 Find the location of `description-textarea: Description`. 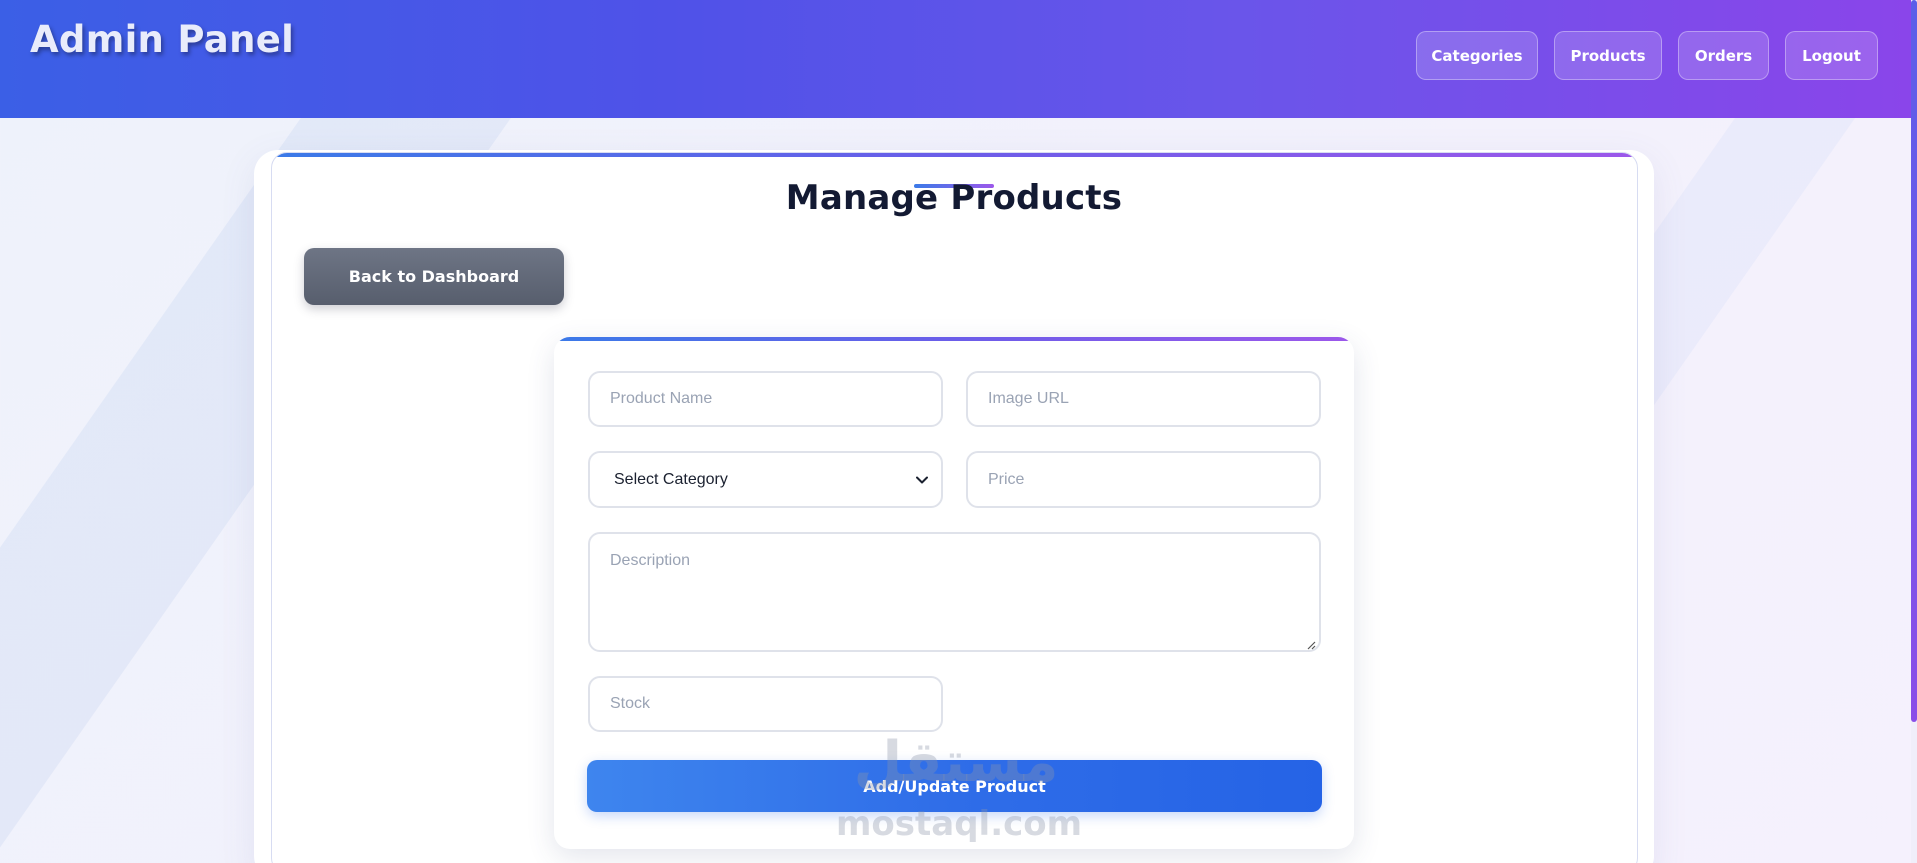

description-textarea: Description is located at coordinates (954, 592).